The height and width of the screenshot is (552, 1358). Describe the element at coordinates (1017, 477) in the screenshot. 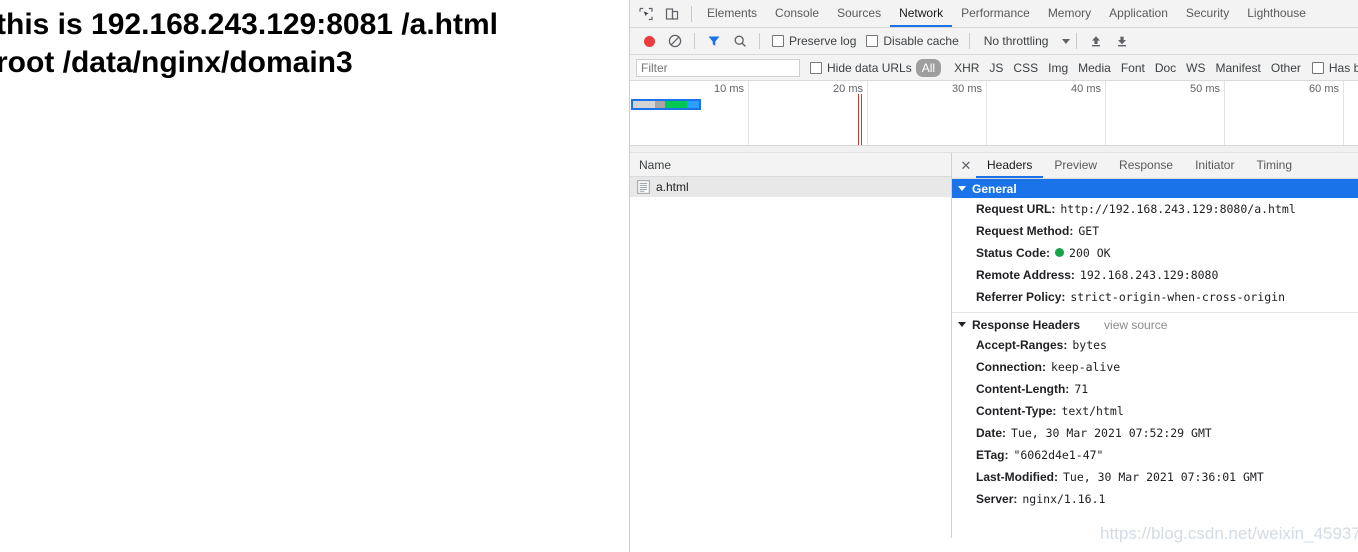

I see `header-key: Last-Modified:` at that location.